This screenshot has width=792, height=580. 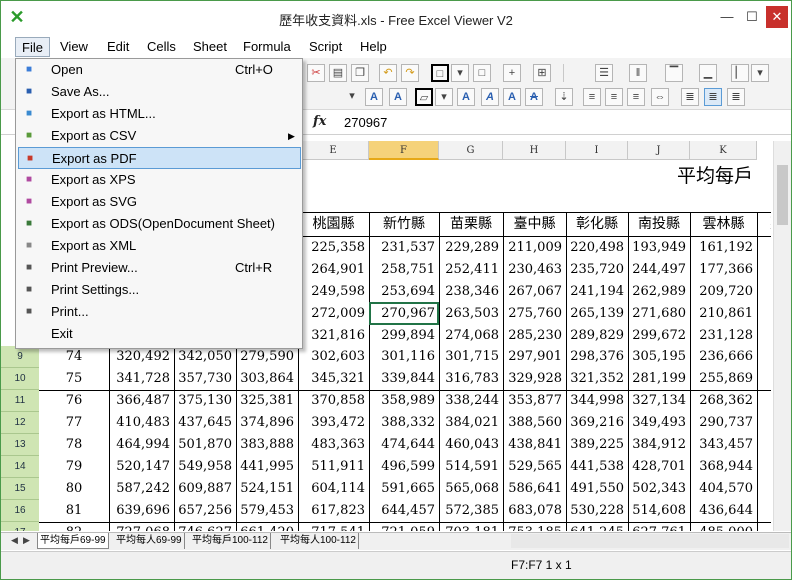 I want to click on scrollbar-thumb, so click(x=782, y=195).